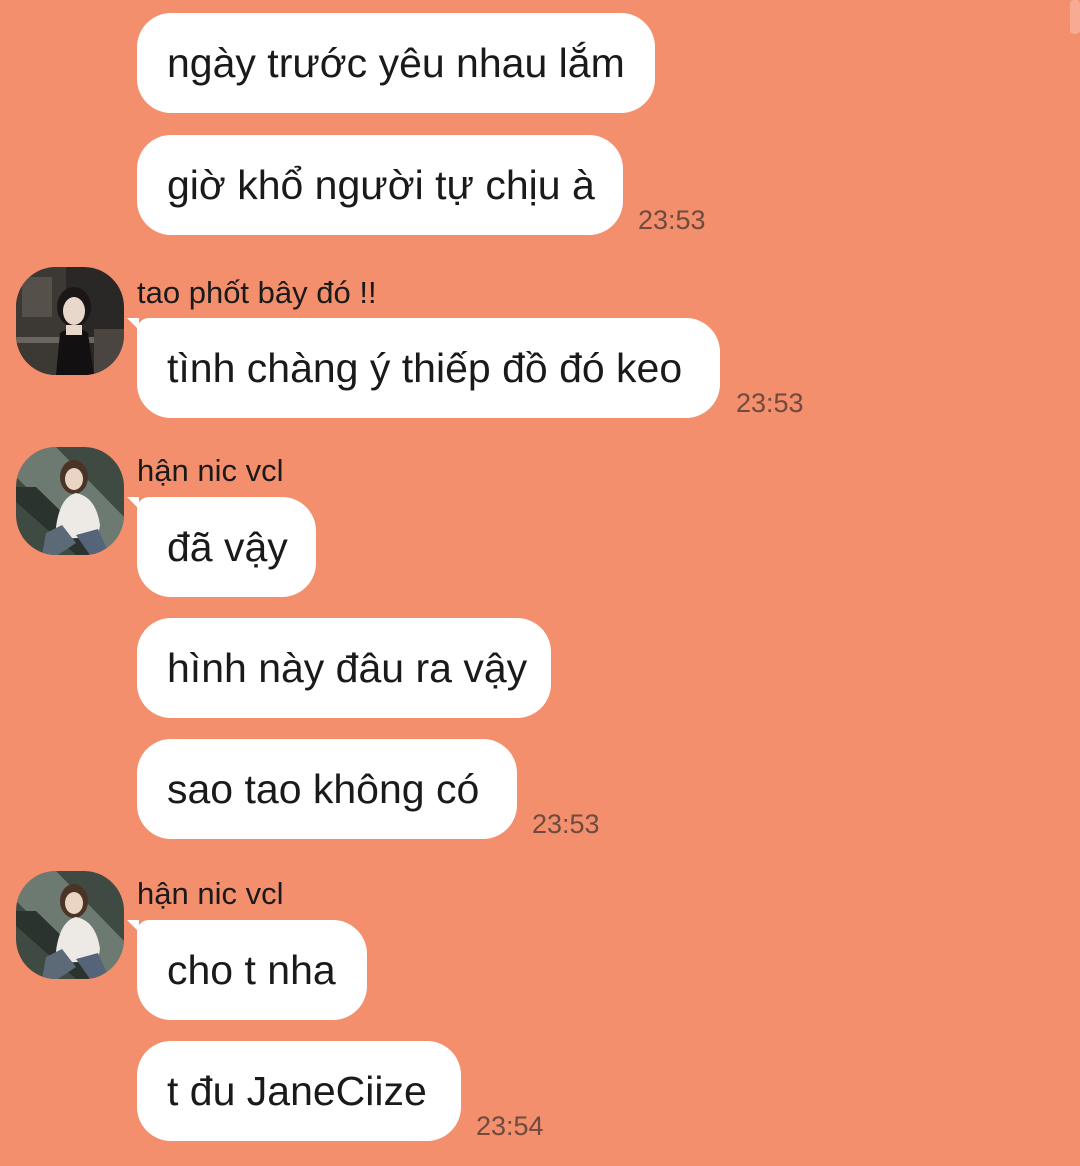 The height and width of the screenshot is (1166, 1080). I want to click on message-bubble: sao tao không có, so click(327, 789).